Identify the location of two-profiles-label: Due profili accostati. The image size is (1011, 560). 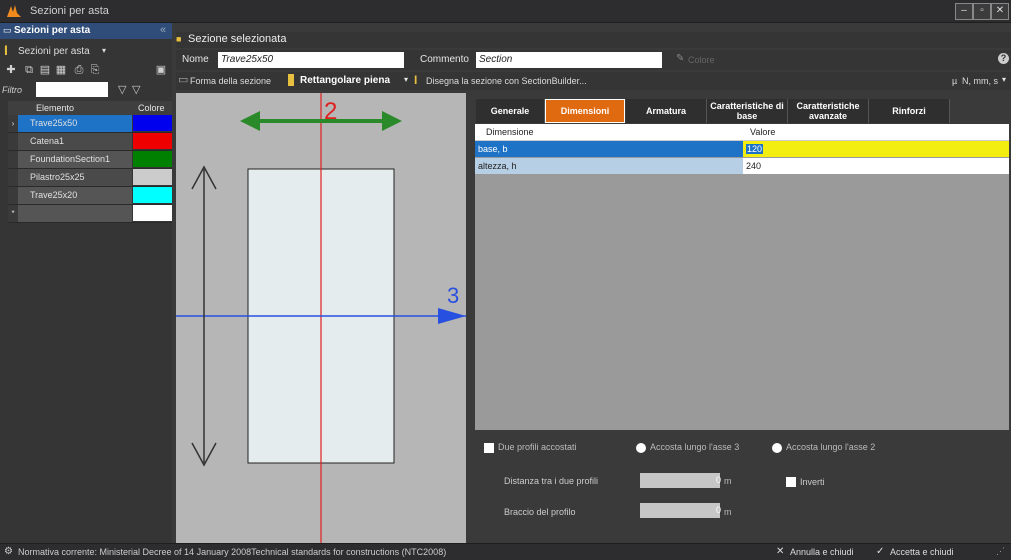
(537, 447).